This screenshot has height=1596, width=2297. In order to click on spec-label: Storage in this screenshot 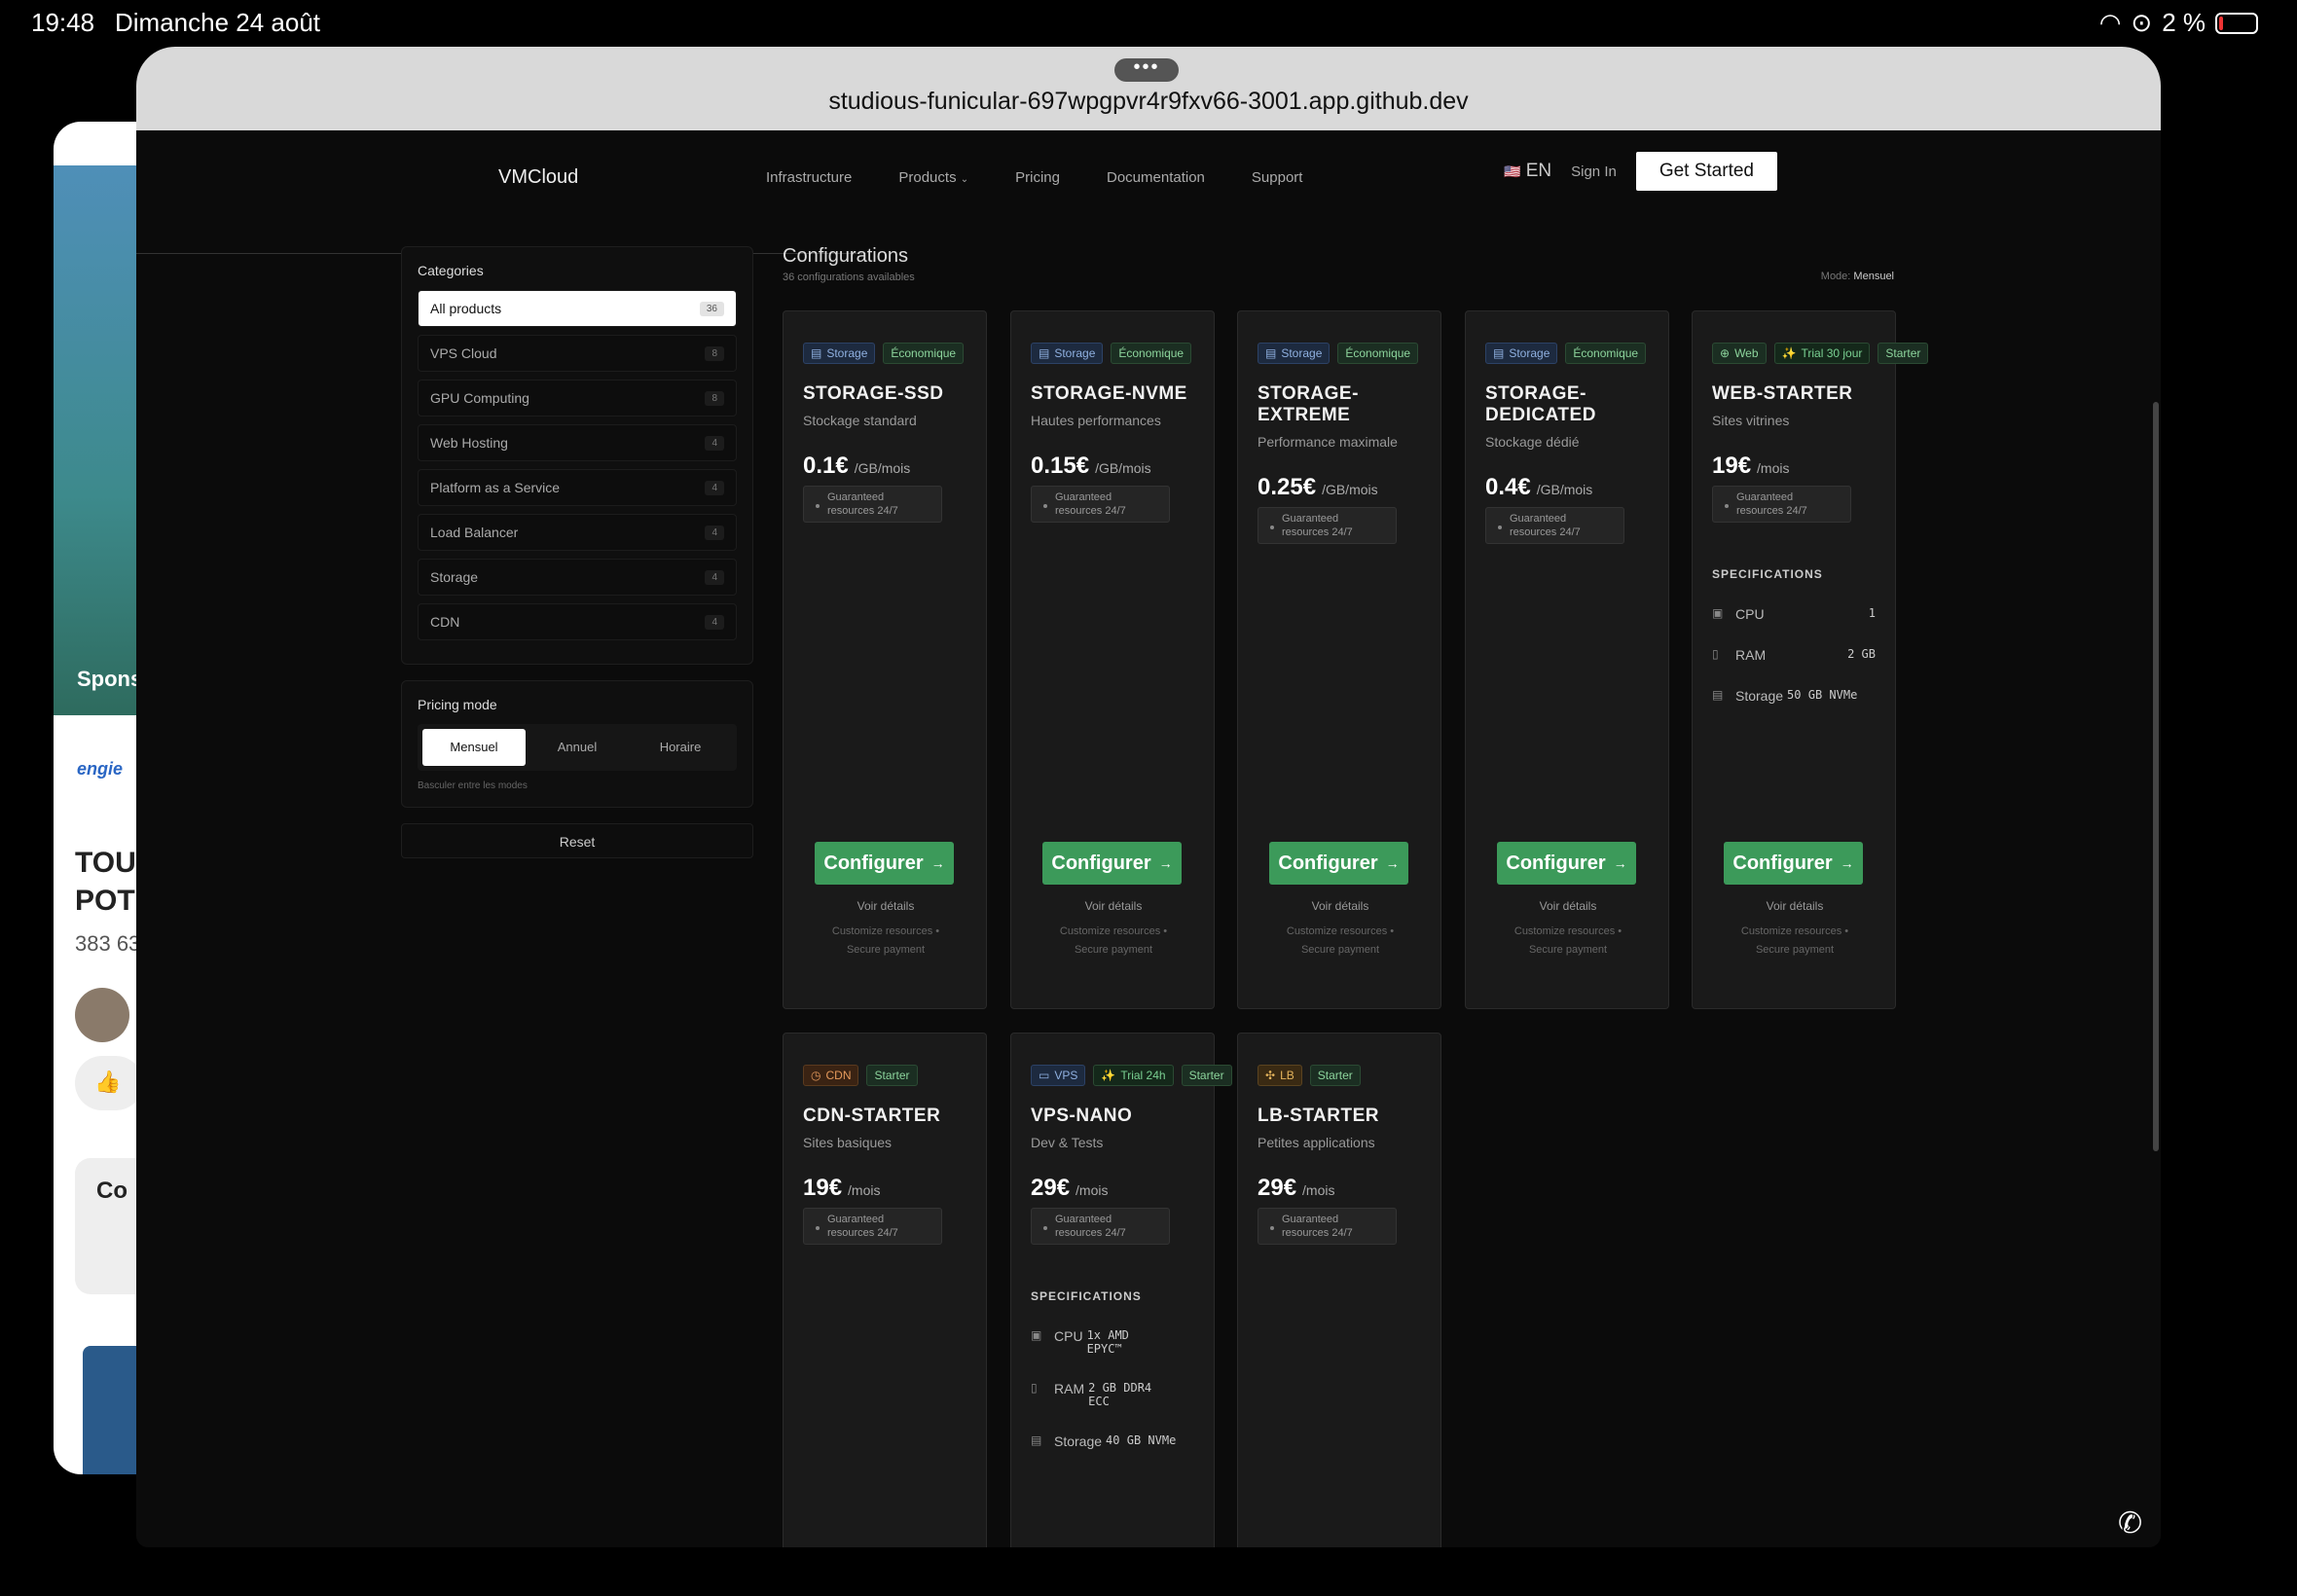, I will do `click(1079, 1441)`.